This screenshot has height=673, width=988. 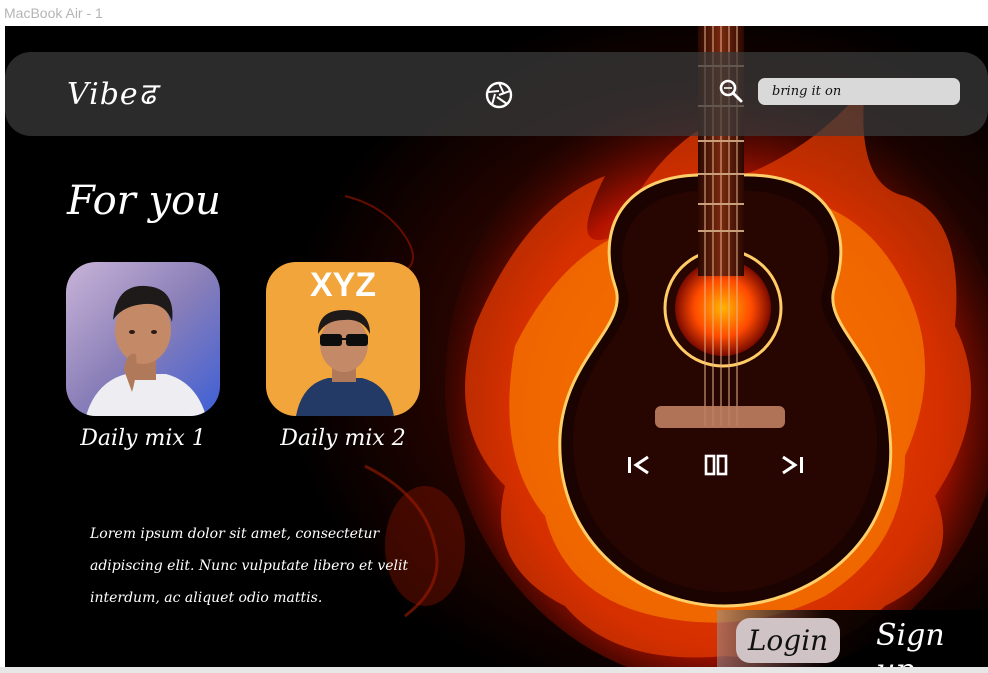 I want to click on signup-link: Sign up, so click(x=932, y=642).